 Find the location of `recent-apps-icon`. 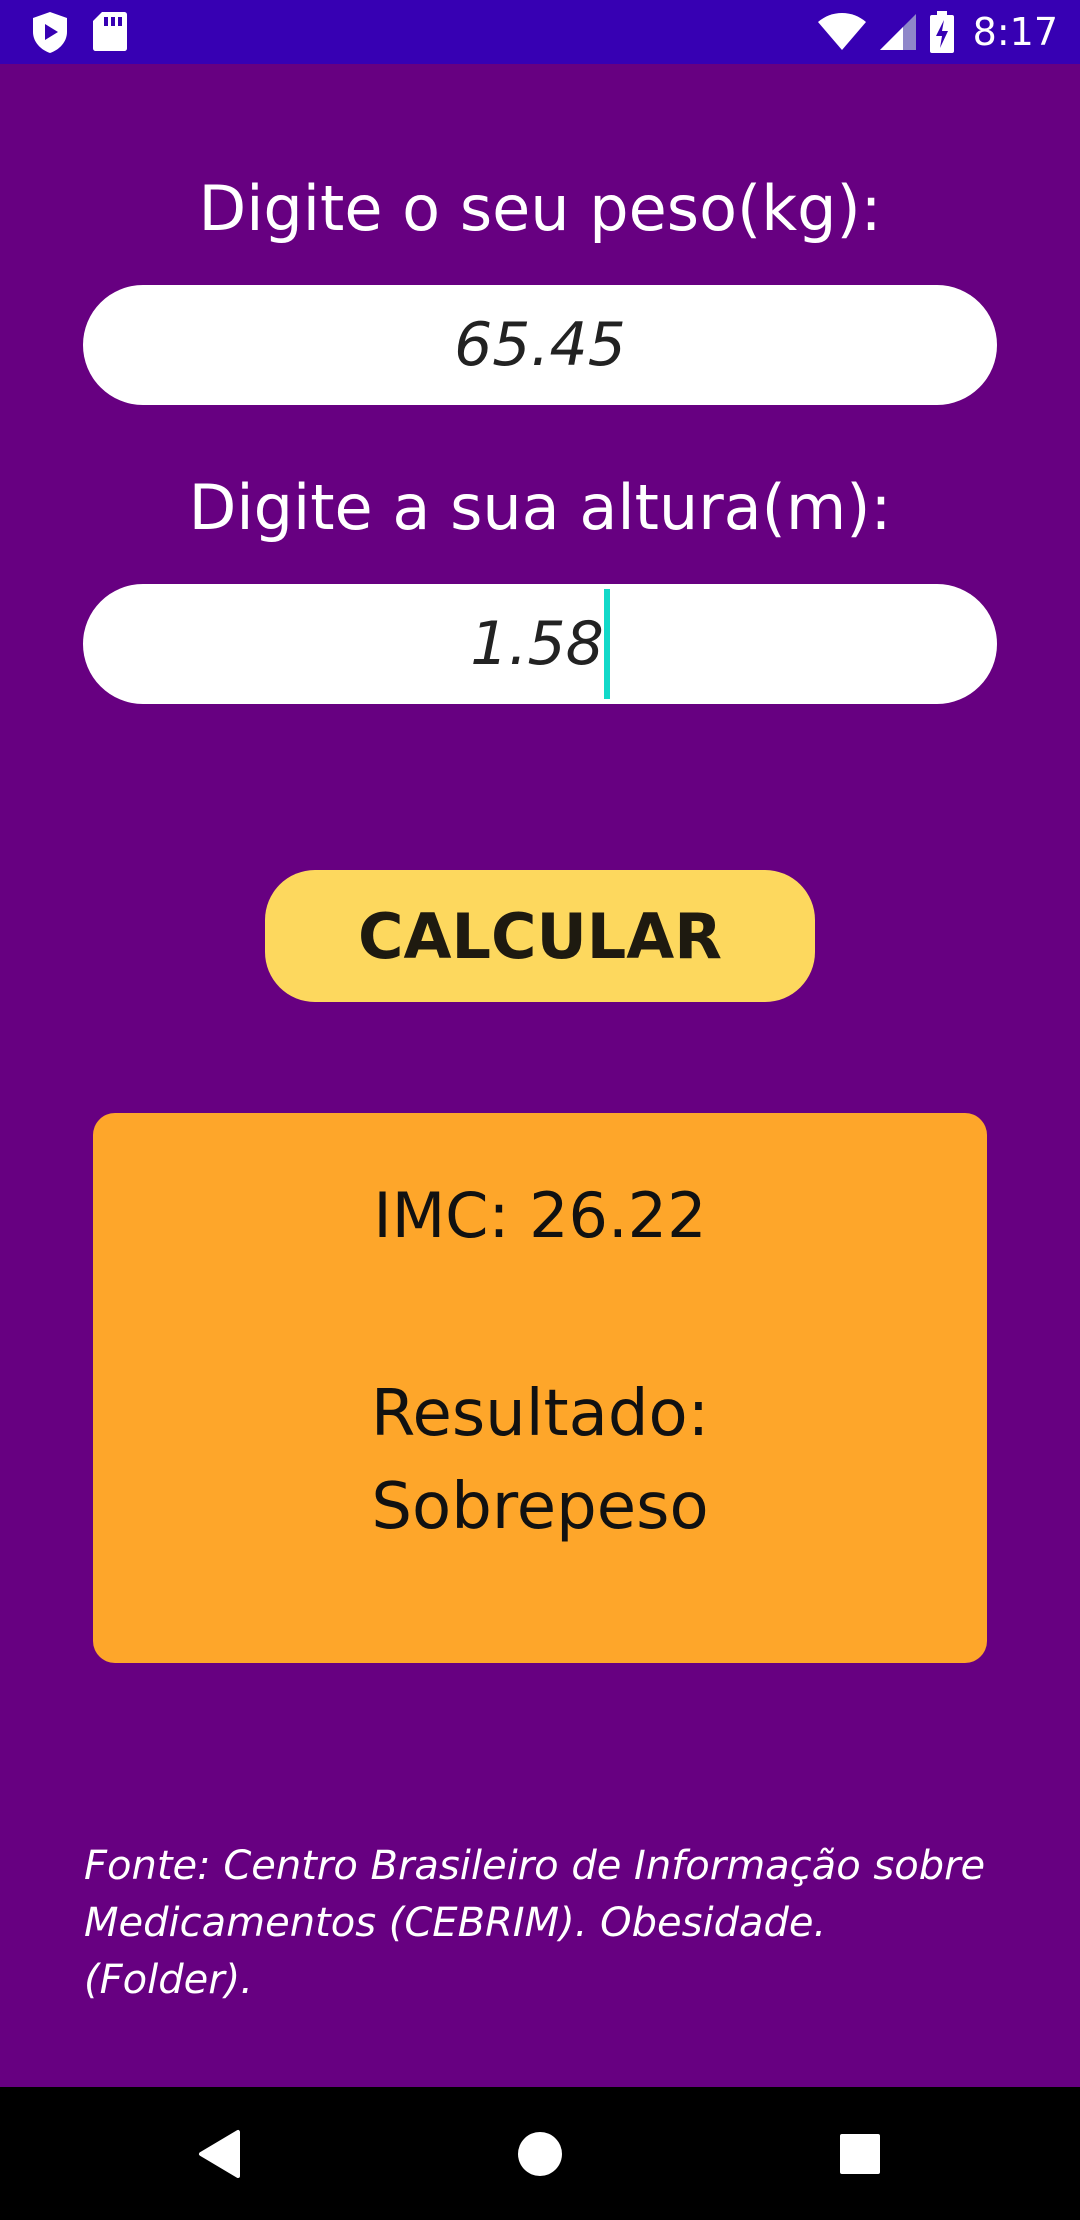

recent-apps-icon is located at coordinates (860, 2154).